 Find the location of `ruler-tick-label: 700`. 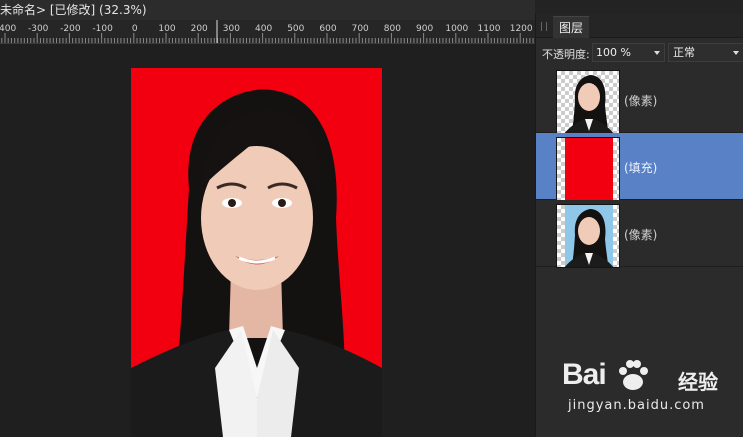

ruler-tick-label: 700 is located at coordinates (360, 29).